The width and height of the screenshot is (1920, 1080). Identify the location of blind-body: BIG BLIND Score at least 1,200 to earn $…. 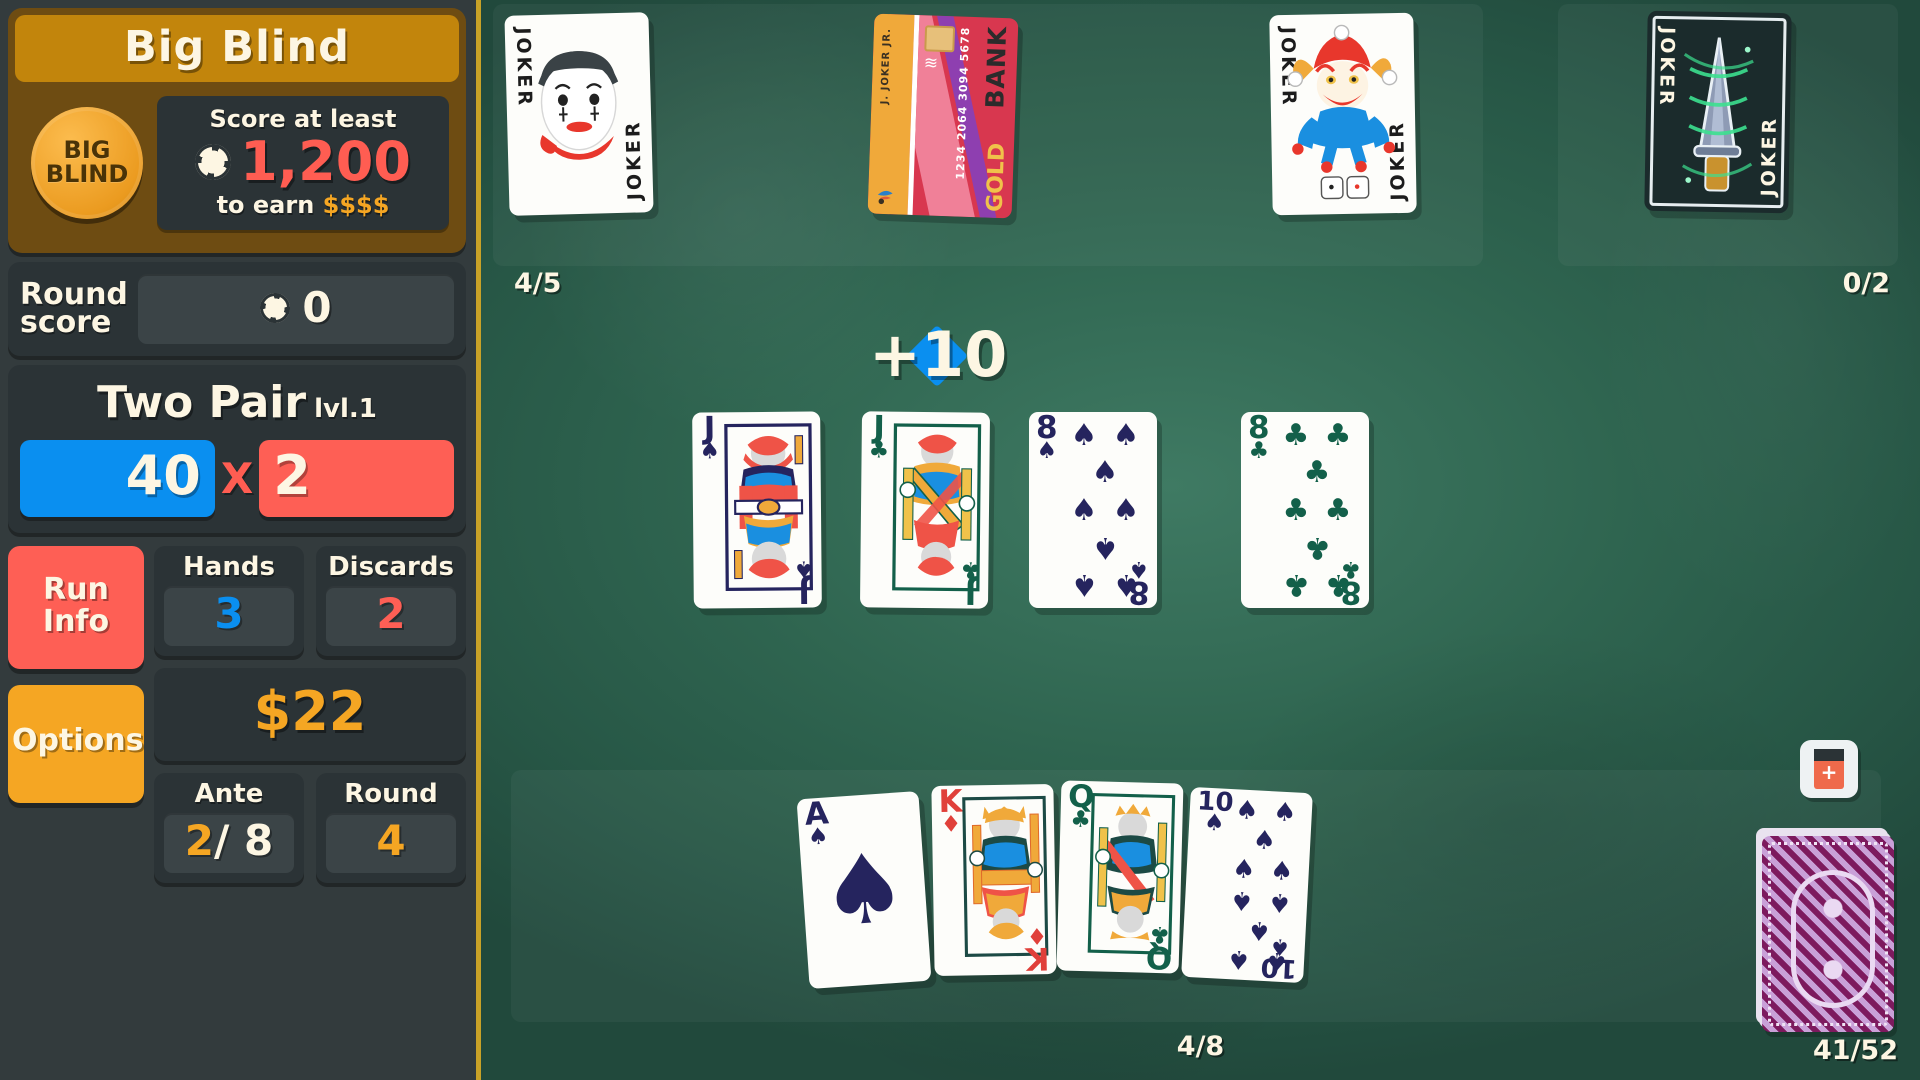
(237, 164).